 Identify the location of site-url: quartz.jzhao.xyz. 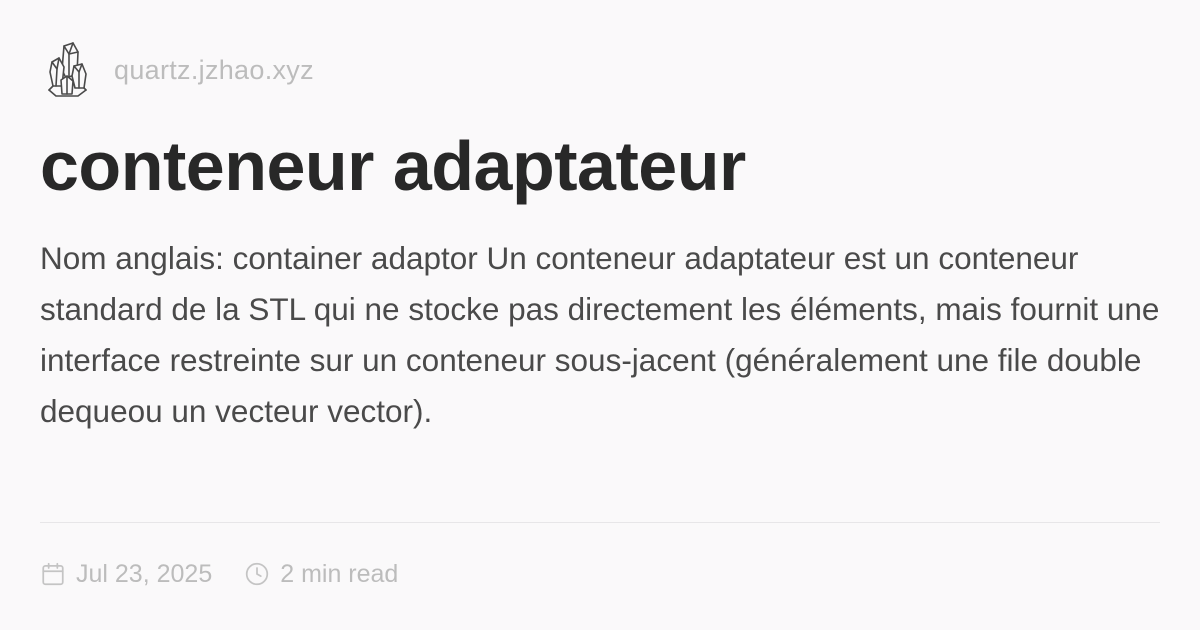
(214, 70).